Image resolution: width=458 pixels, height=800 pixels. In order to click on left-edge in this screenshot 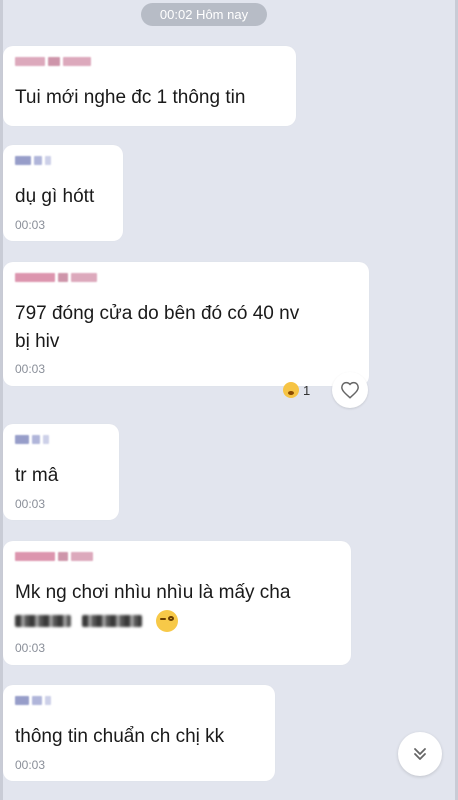, I will do `click(1, 400)`.